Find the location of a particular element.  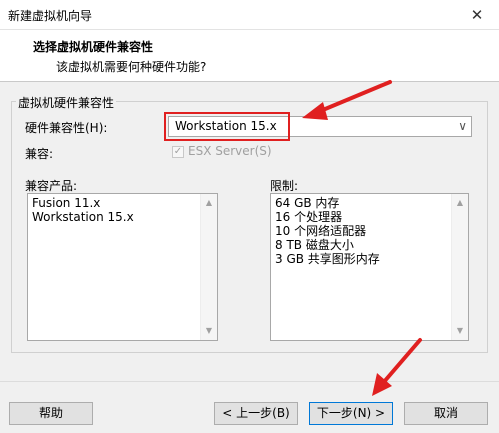

arrow-to-dropdown is located at coordinates (347, 100).